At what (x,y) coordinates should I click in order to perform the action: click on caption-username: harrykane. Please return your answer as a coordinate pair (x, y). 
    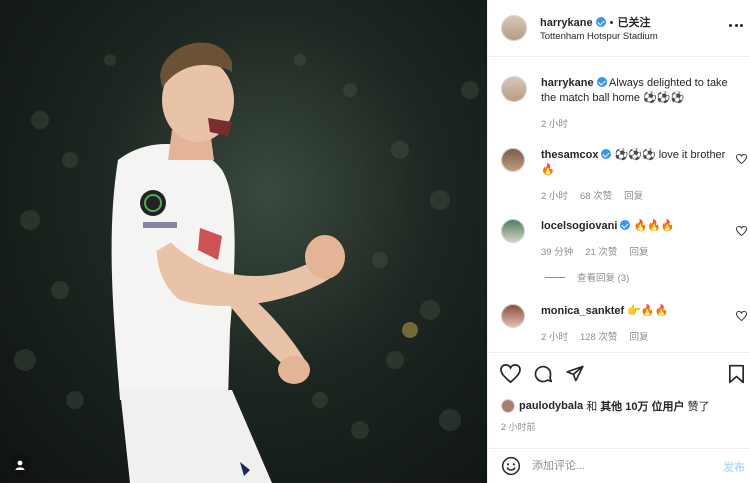
    Looking at the image, I should click on (567, 83).